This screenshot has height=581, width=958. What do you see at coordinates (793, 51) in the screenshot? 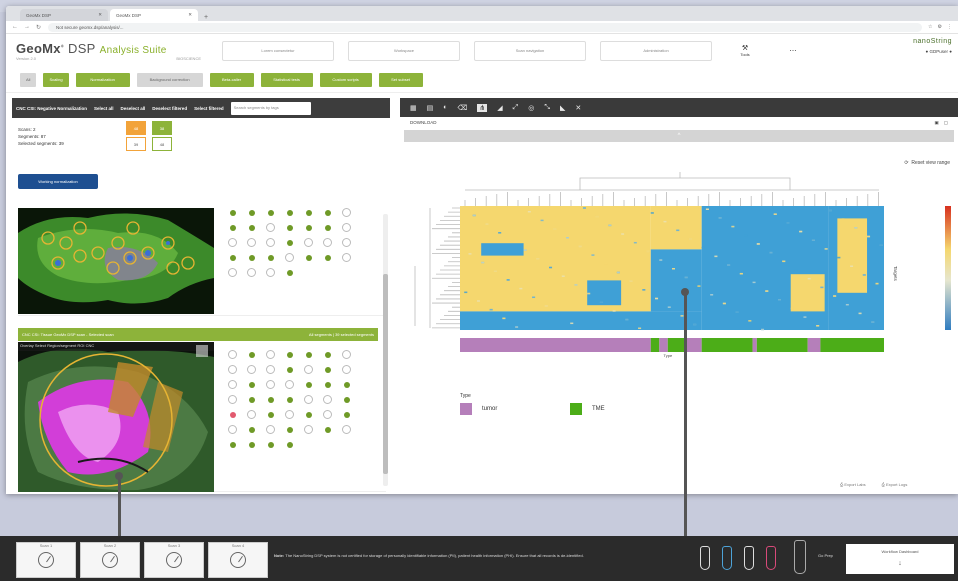
I see `more-button: ⋯` at bounding box center [793, 51].